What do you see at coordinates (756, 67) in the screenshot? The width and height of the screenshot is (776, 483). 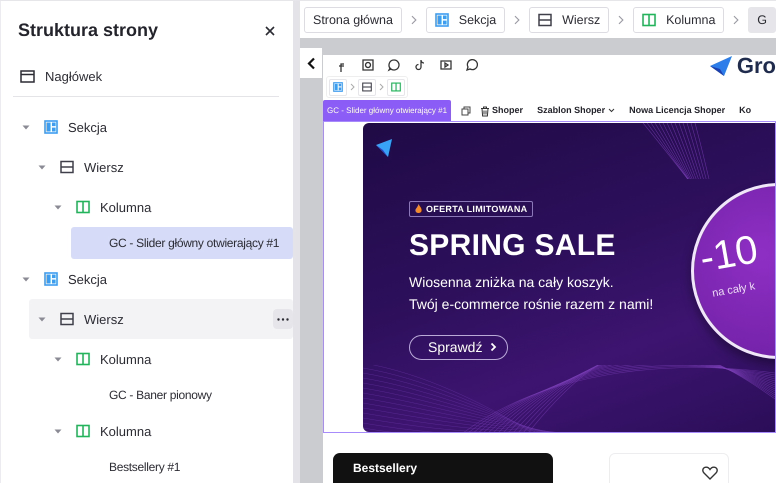 I see `logo-text: Gro` at bounding box center [756, 67].